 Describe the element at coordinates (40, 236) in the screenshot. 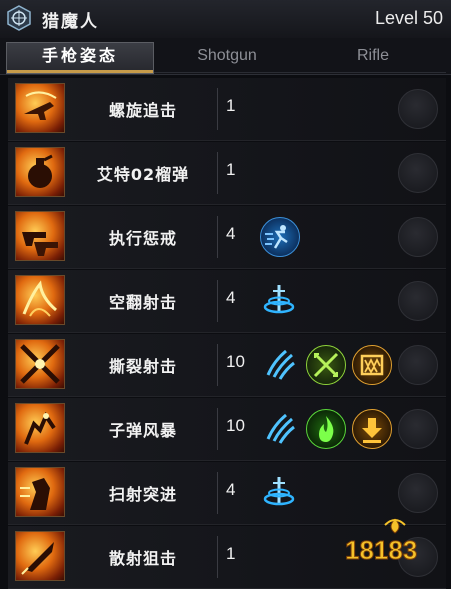

I see `dual-pistol-icon` at that location.